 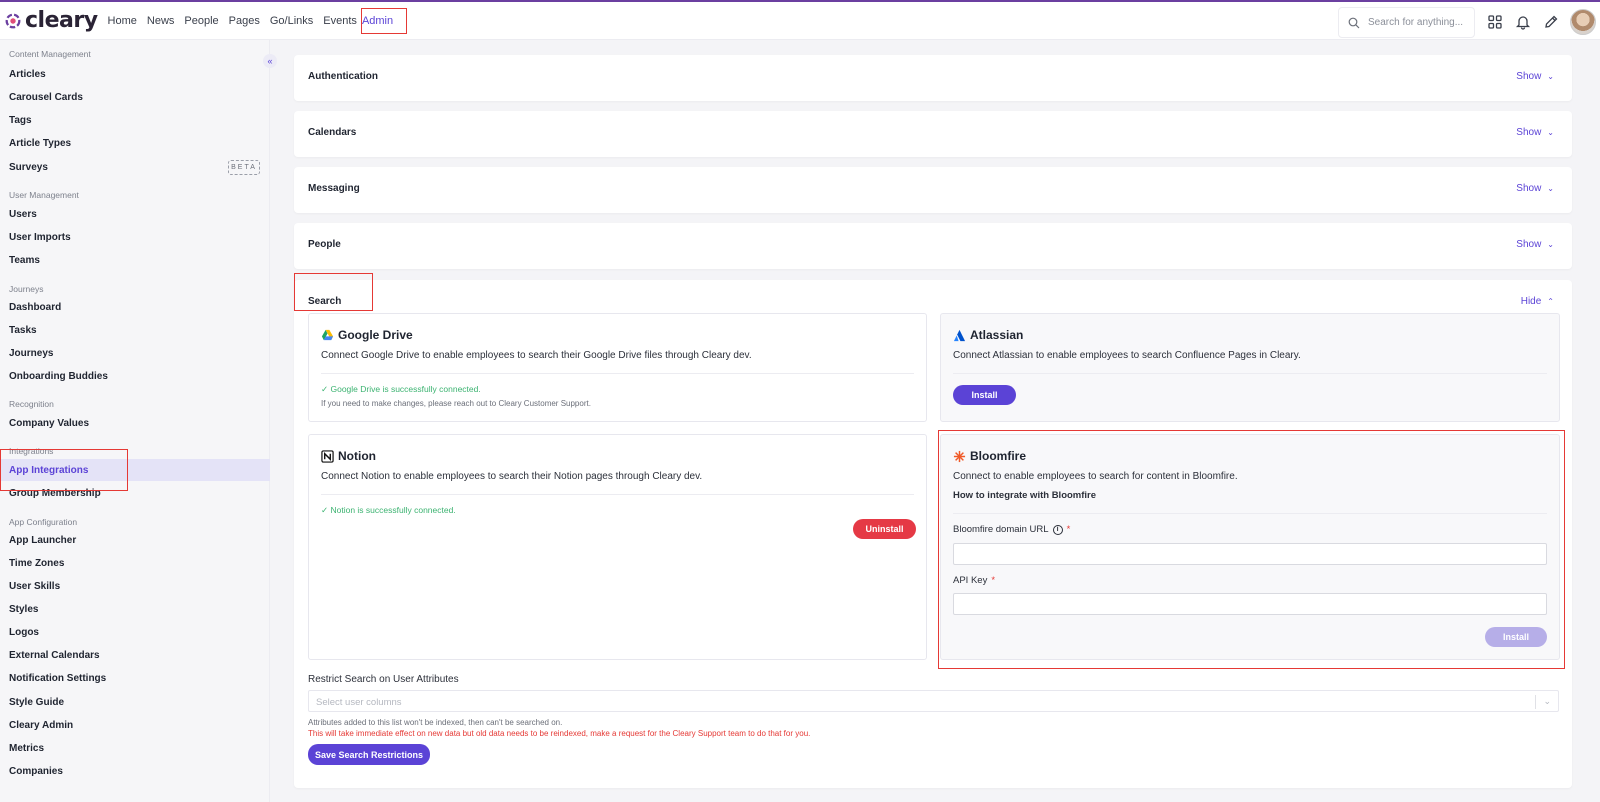 I want to click on edit-pencil-icon, so click(x=1551, y=22).